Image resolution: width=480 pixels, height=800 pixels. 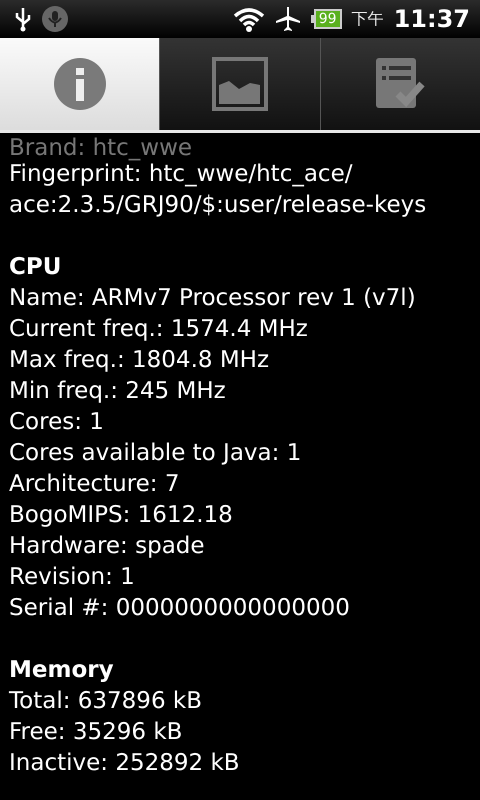 What do you see at coordinates (159, 329) in the screenshot?
I see `info-line: Current freq.: 1574.4 MHz` at bounding box center [159, 329].